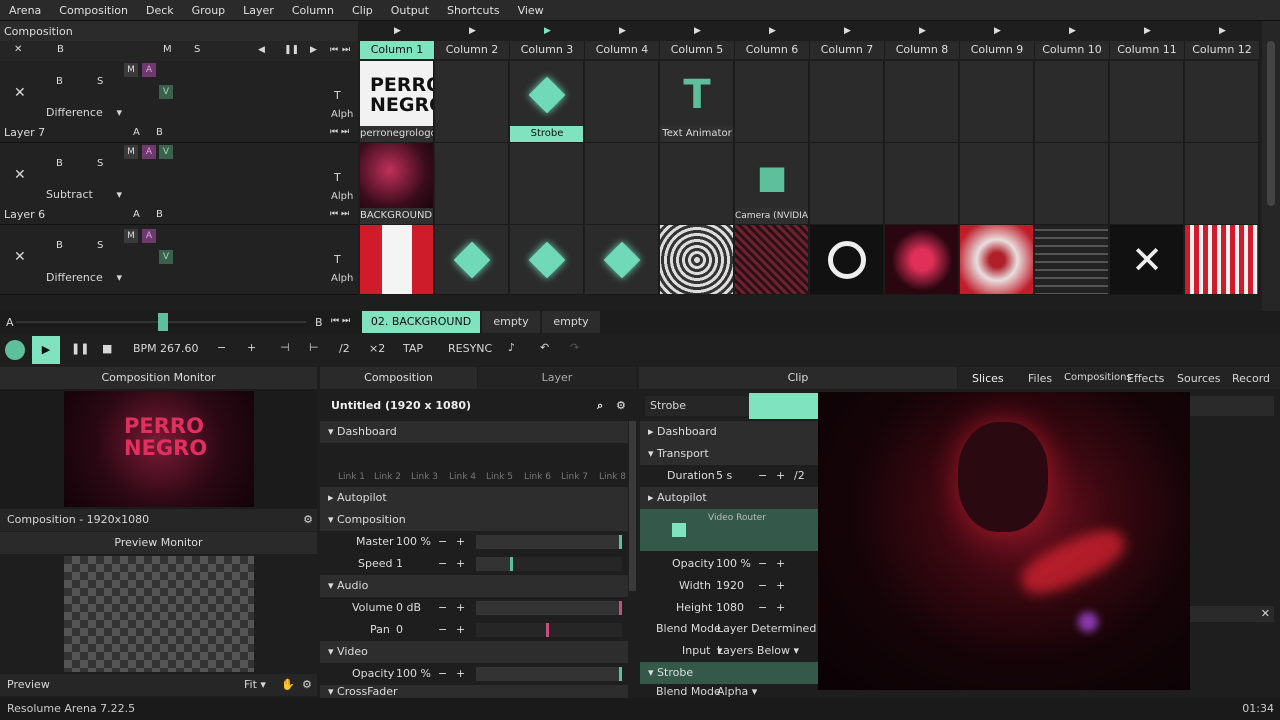 This screenshot has height=720, width=1280. Describe the element at coordinates (474, 586) in the screenshot. I see `audio-section: ▾ Audio` at that location.